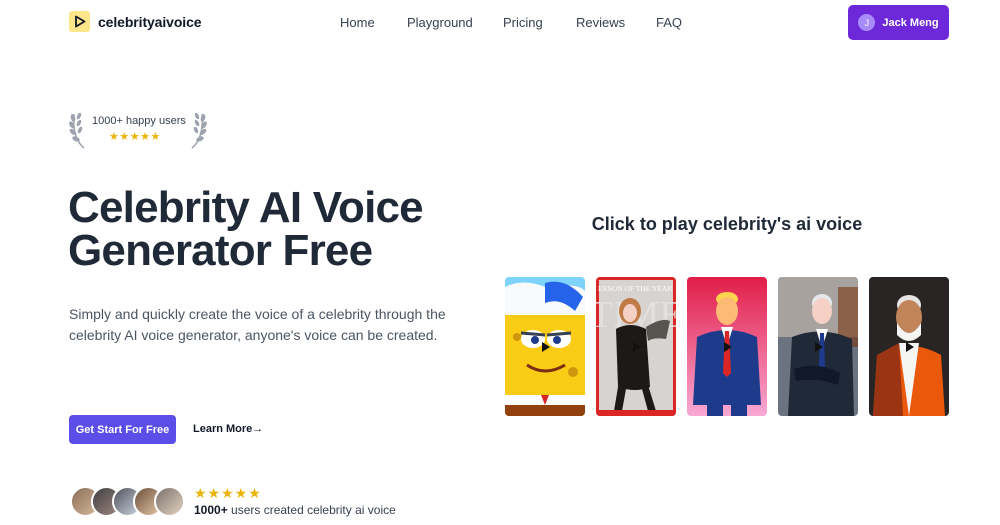 This screenshot has height=525, width=1000. I want to click on page-title: Celebrity AI Voice Generator Free, so click(278, 229).